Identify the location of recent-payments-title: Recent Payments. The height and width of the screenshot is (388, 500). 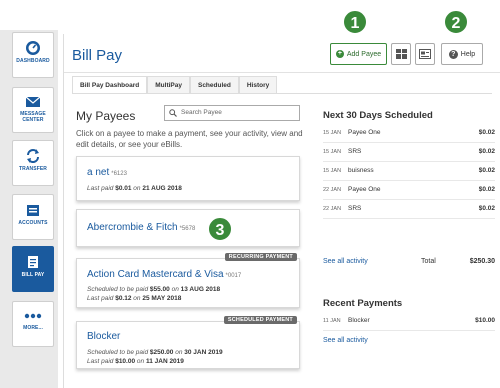
(363, 303).